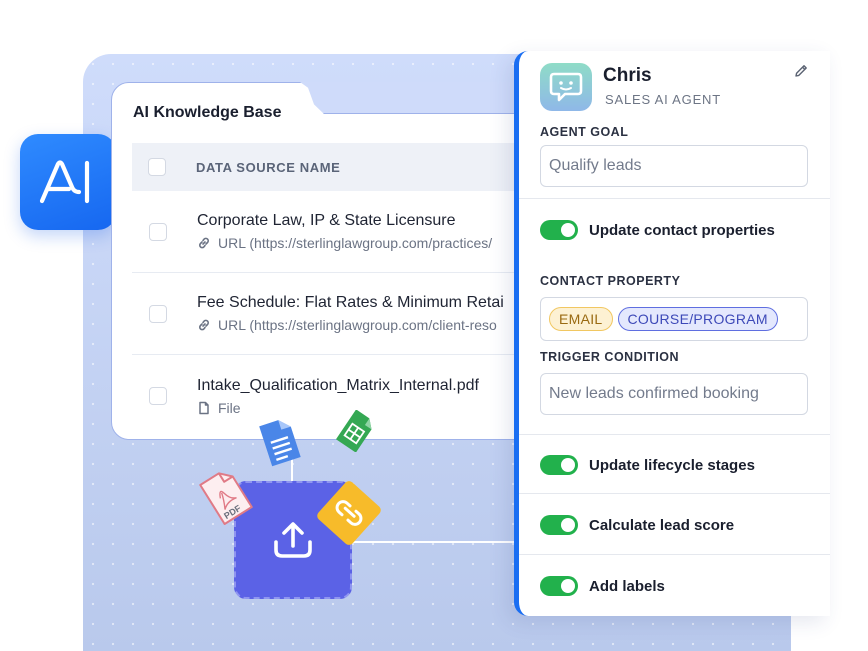  I want to click on data-source-name: Corporate Law, IP & State Licensure, so click(326, 220).